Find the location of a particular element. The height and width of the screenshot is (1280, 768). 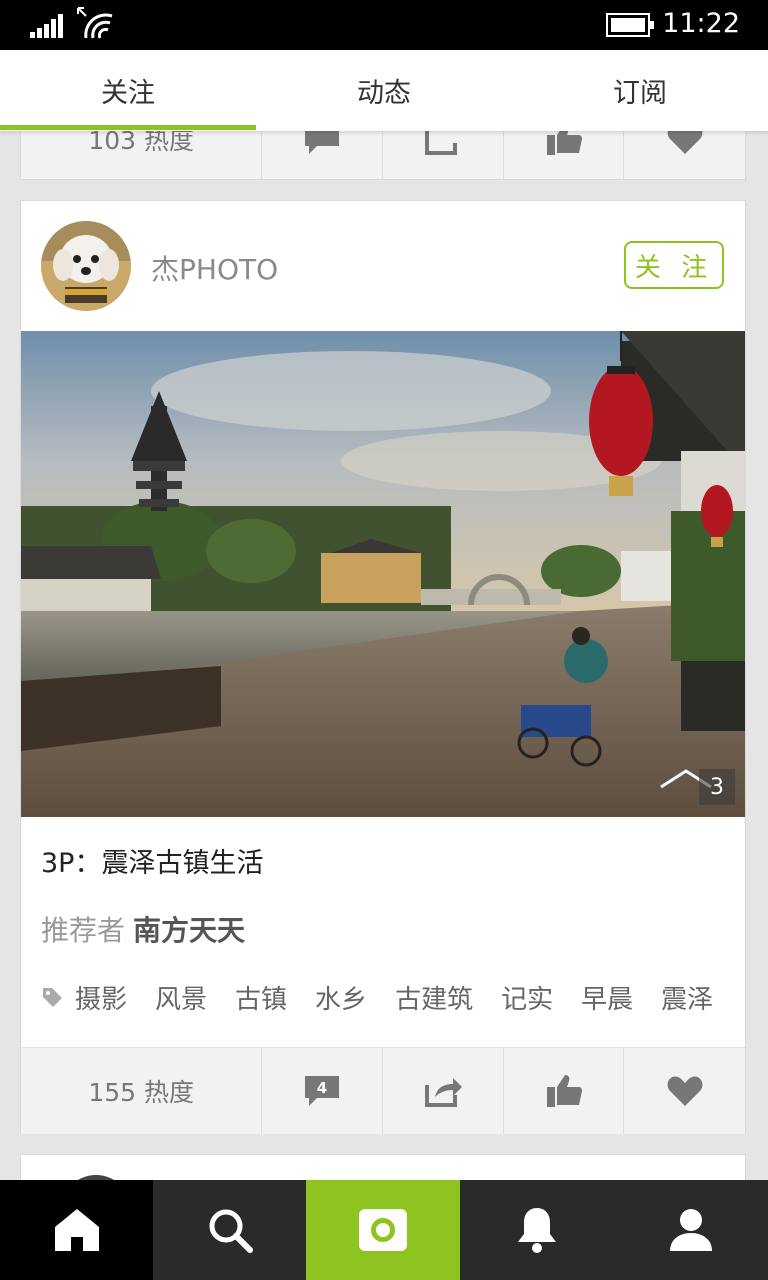

avatar is located at coordinates (86, 266).